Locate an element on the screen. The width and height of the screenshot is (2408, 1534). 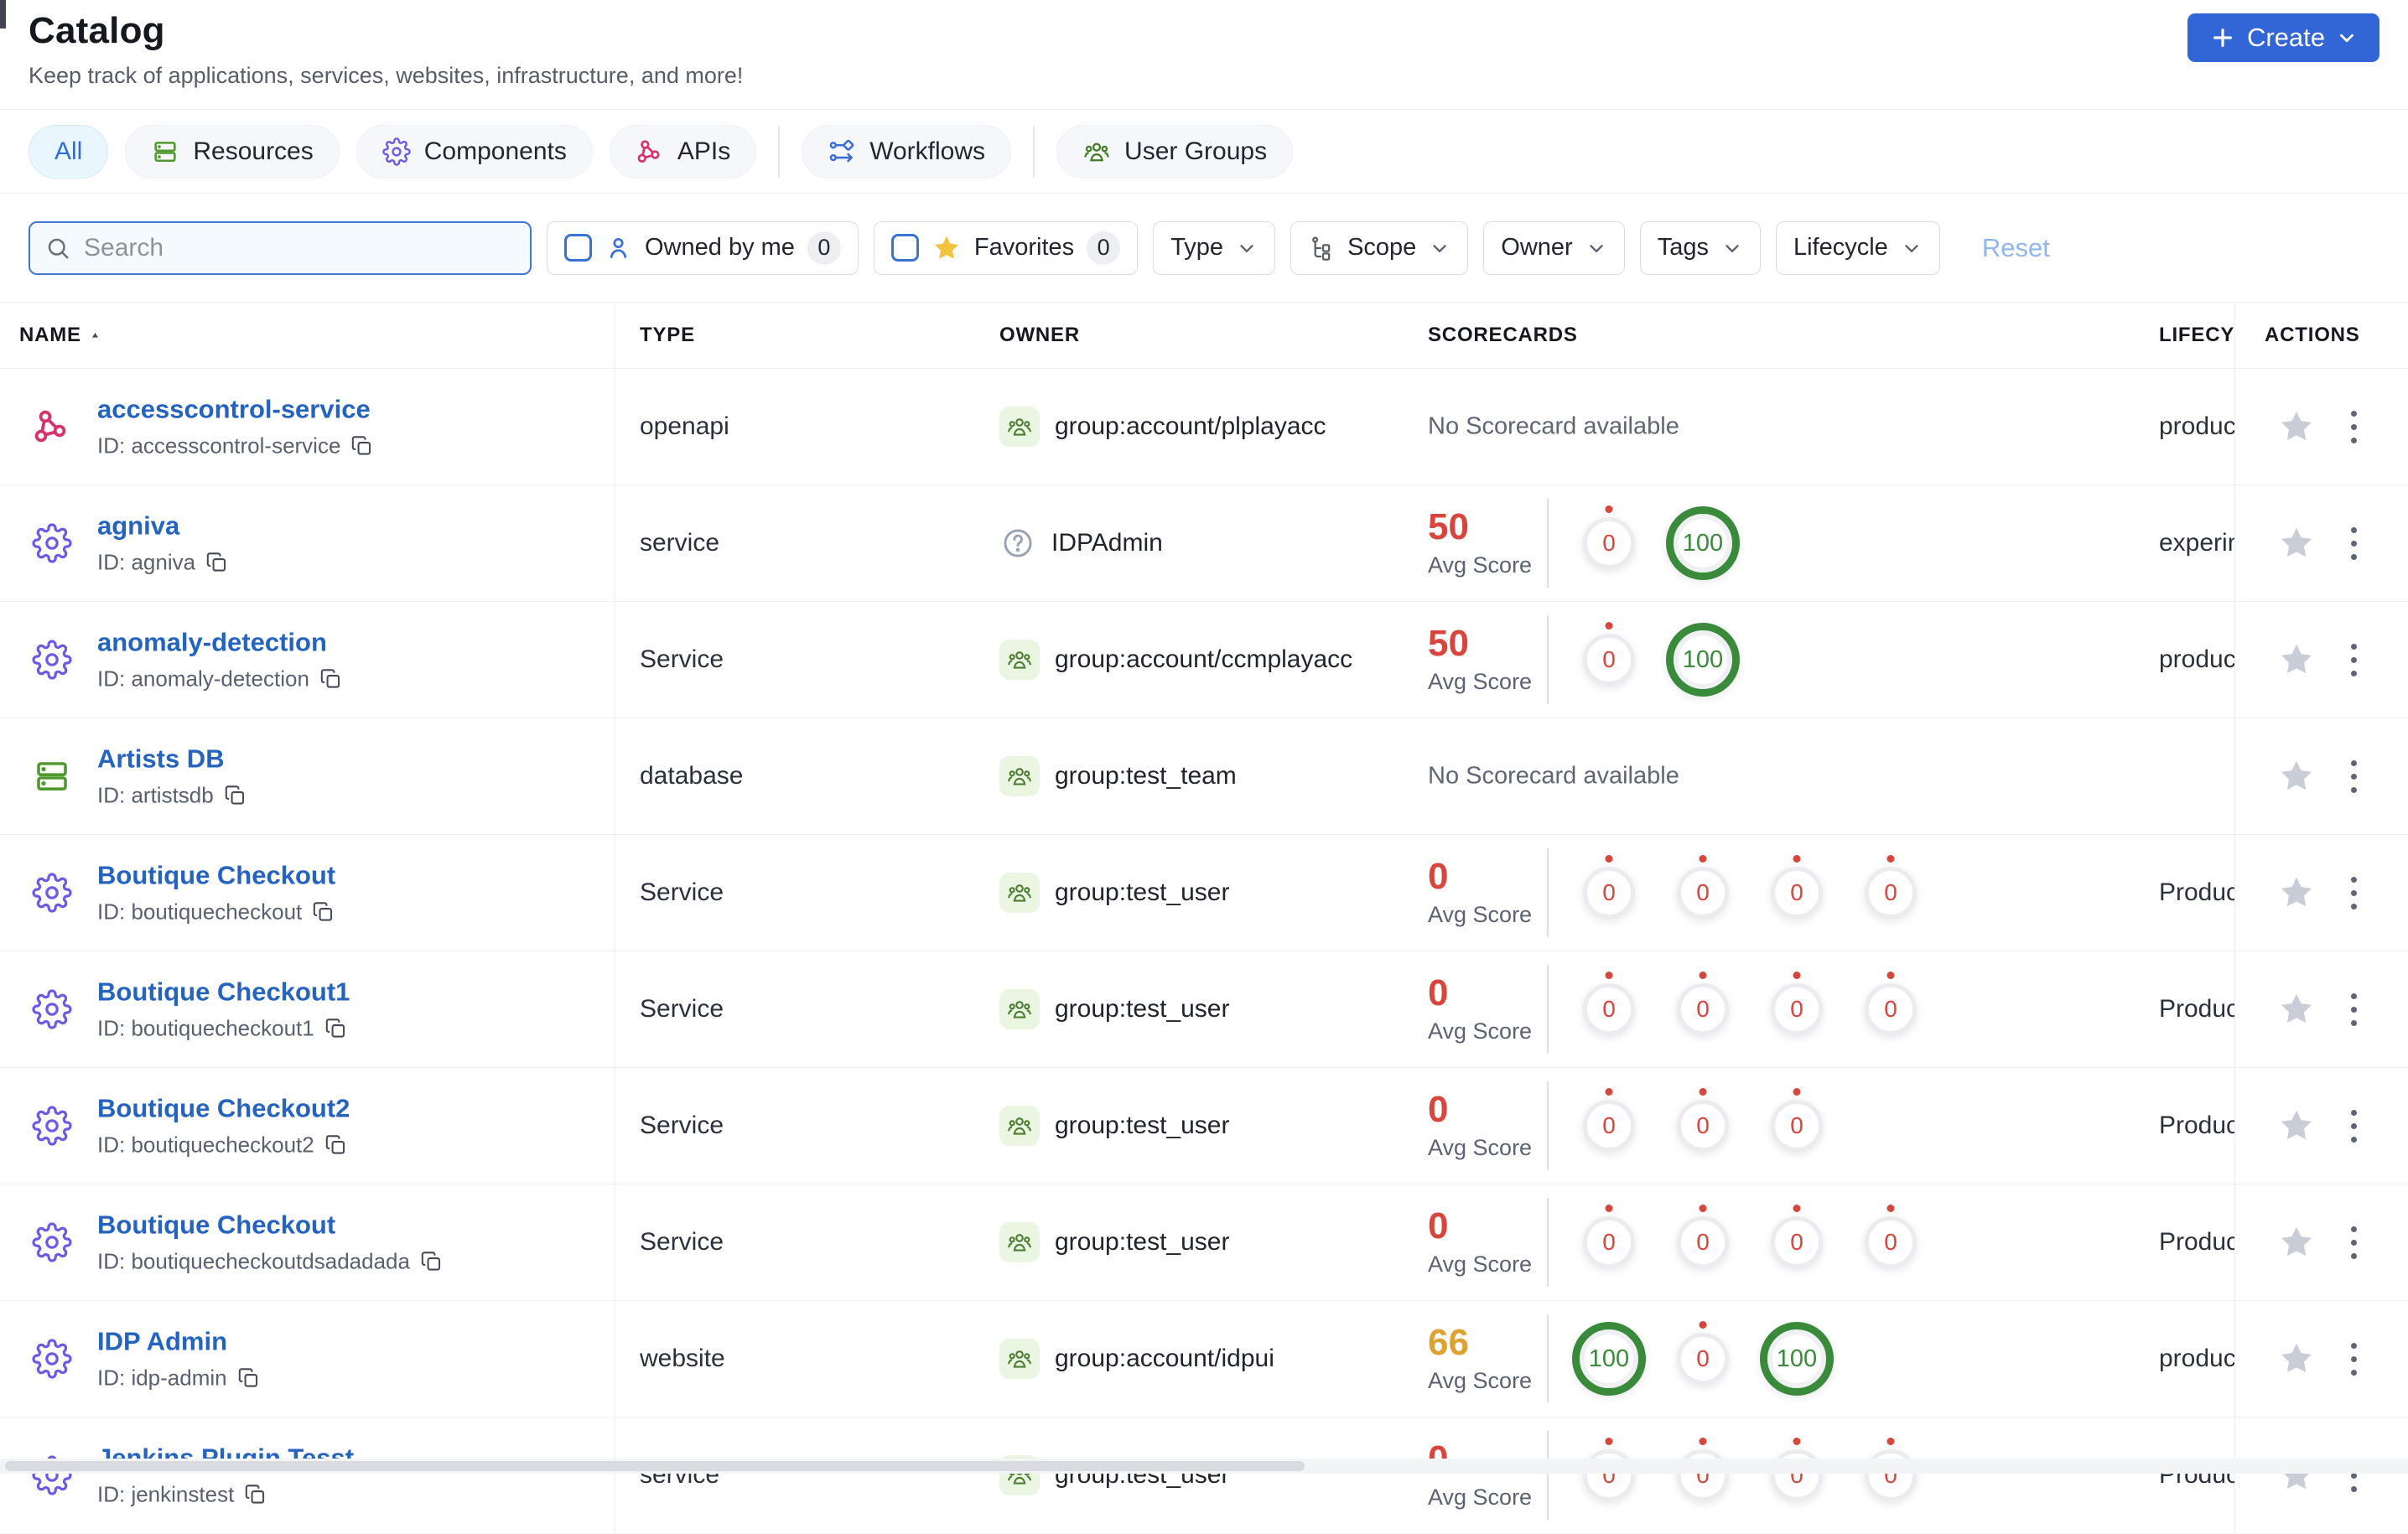
reset-filters-button: Reset is located at coordinates (2016, 248).